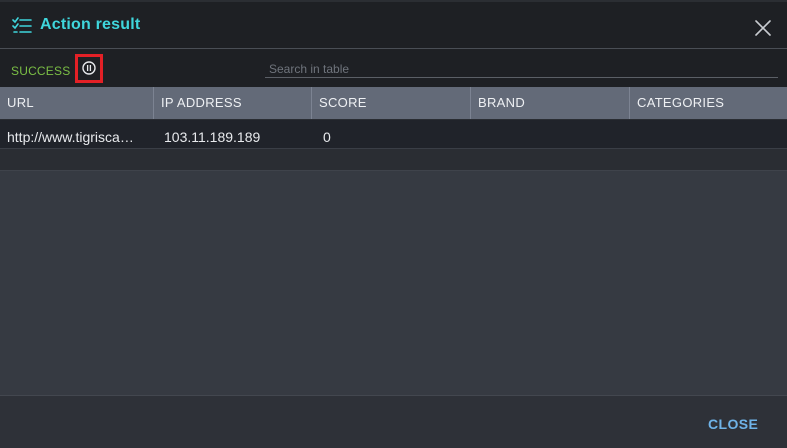  What do you see at coordinates (708, 103) in the screenshot?
I see `column-header-categories: CATEGORIES` at bounding box center [708, 103].